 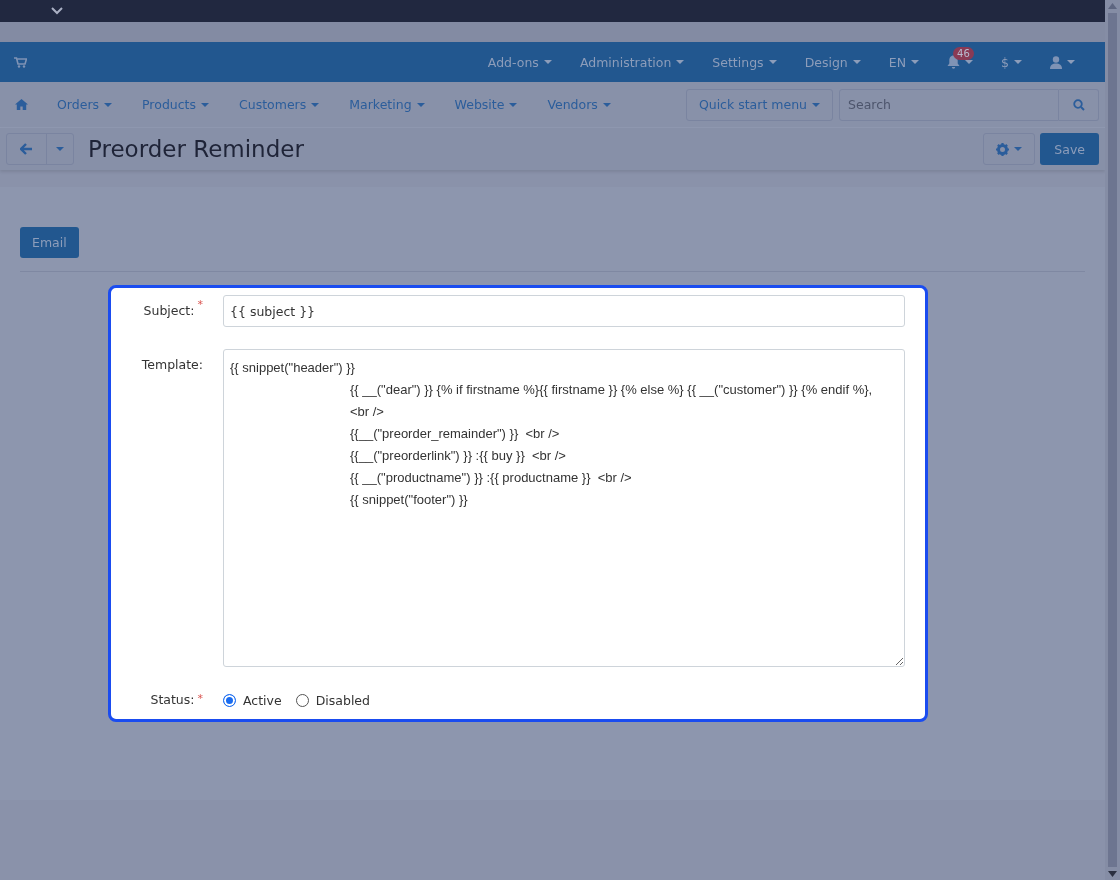 I want to click on back-arrow-icon, so click(x=26, y=149).